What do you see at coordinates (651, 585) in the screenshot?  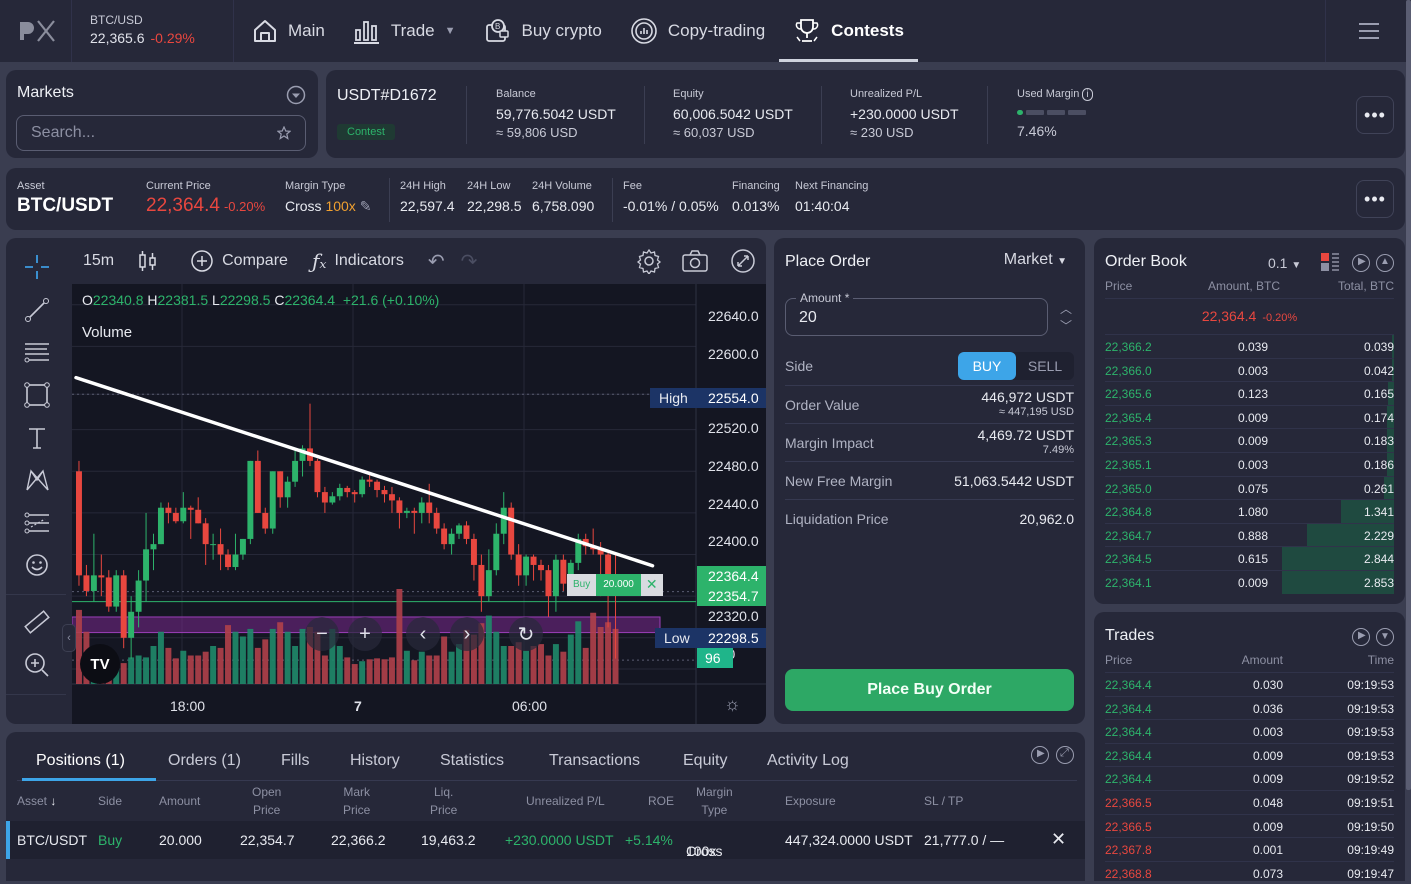 I see `close-position-icon: ✕` at bounding box center [651, 585].